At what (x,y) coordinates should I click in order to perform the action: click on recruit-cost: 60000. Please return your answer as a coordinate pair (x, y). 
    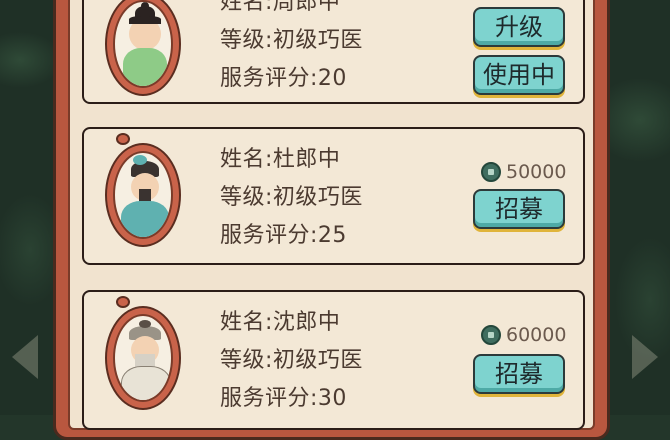
    Looking at the image, I should click on (523, 335).